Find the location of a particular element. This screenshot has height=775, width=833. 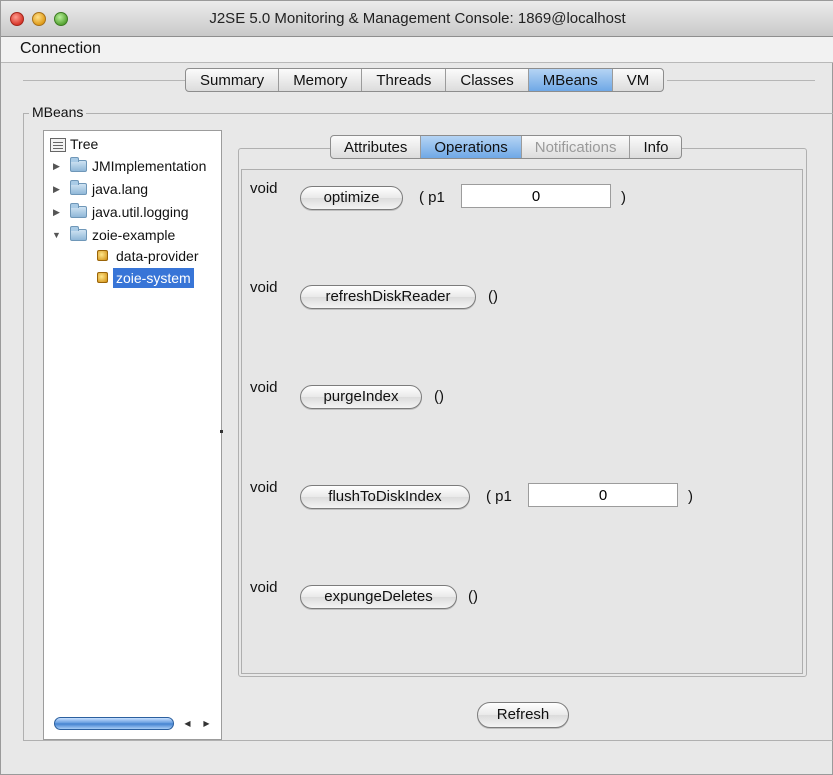

scrollbar-thumb is located at coordinates (114, 723).